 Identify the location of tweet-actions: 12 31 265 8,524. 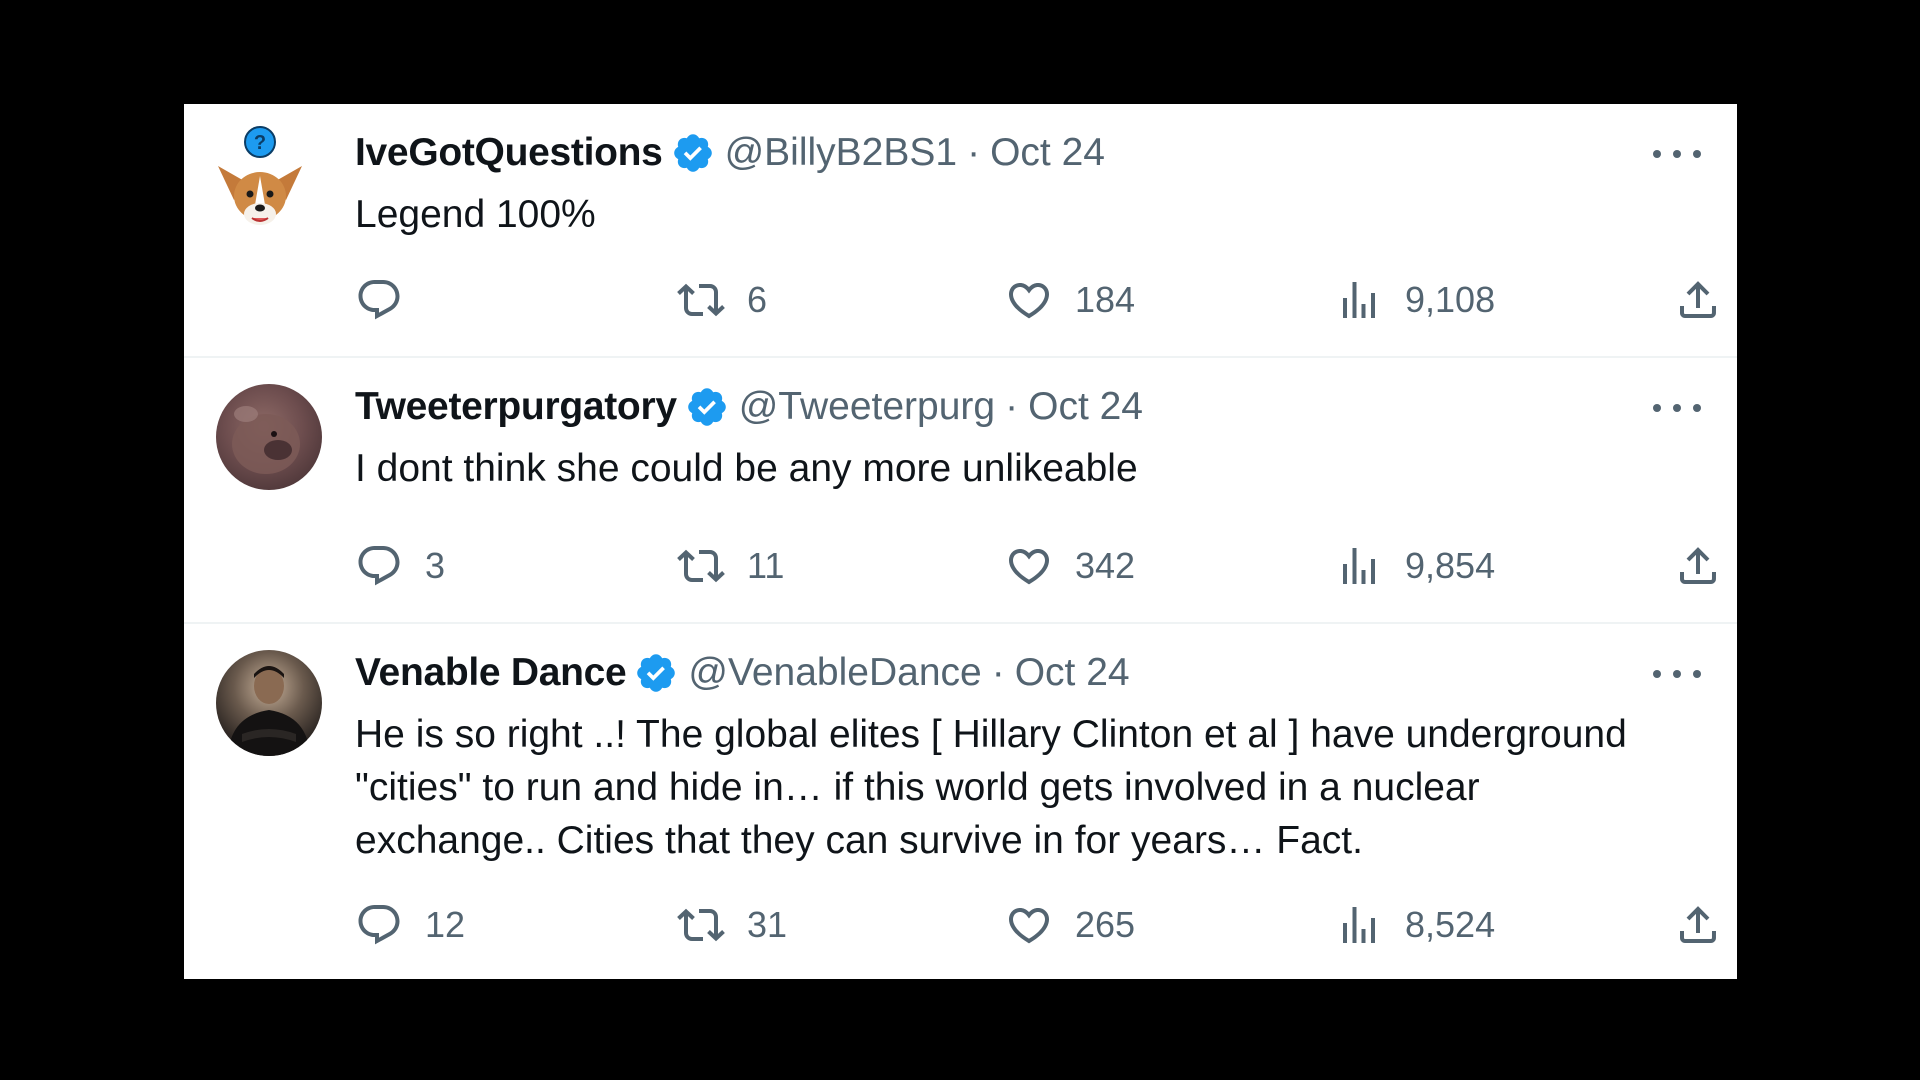
(1036, 925).